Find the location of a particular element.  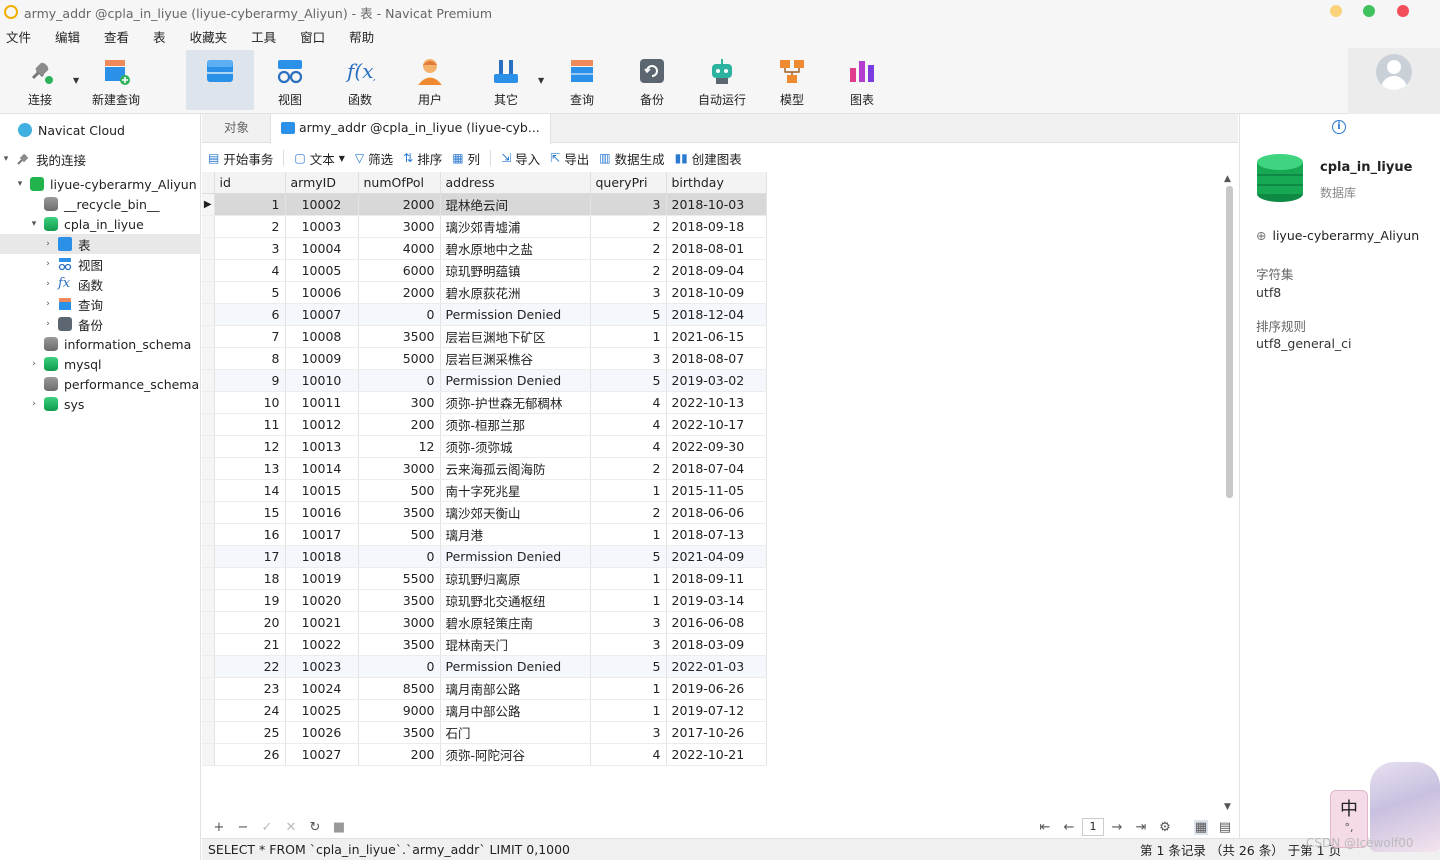

cell-birthday: 2021-06-15 is located at coordinates (716, 336).